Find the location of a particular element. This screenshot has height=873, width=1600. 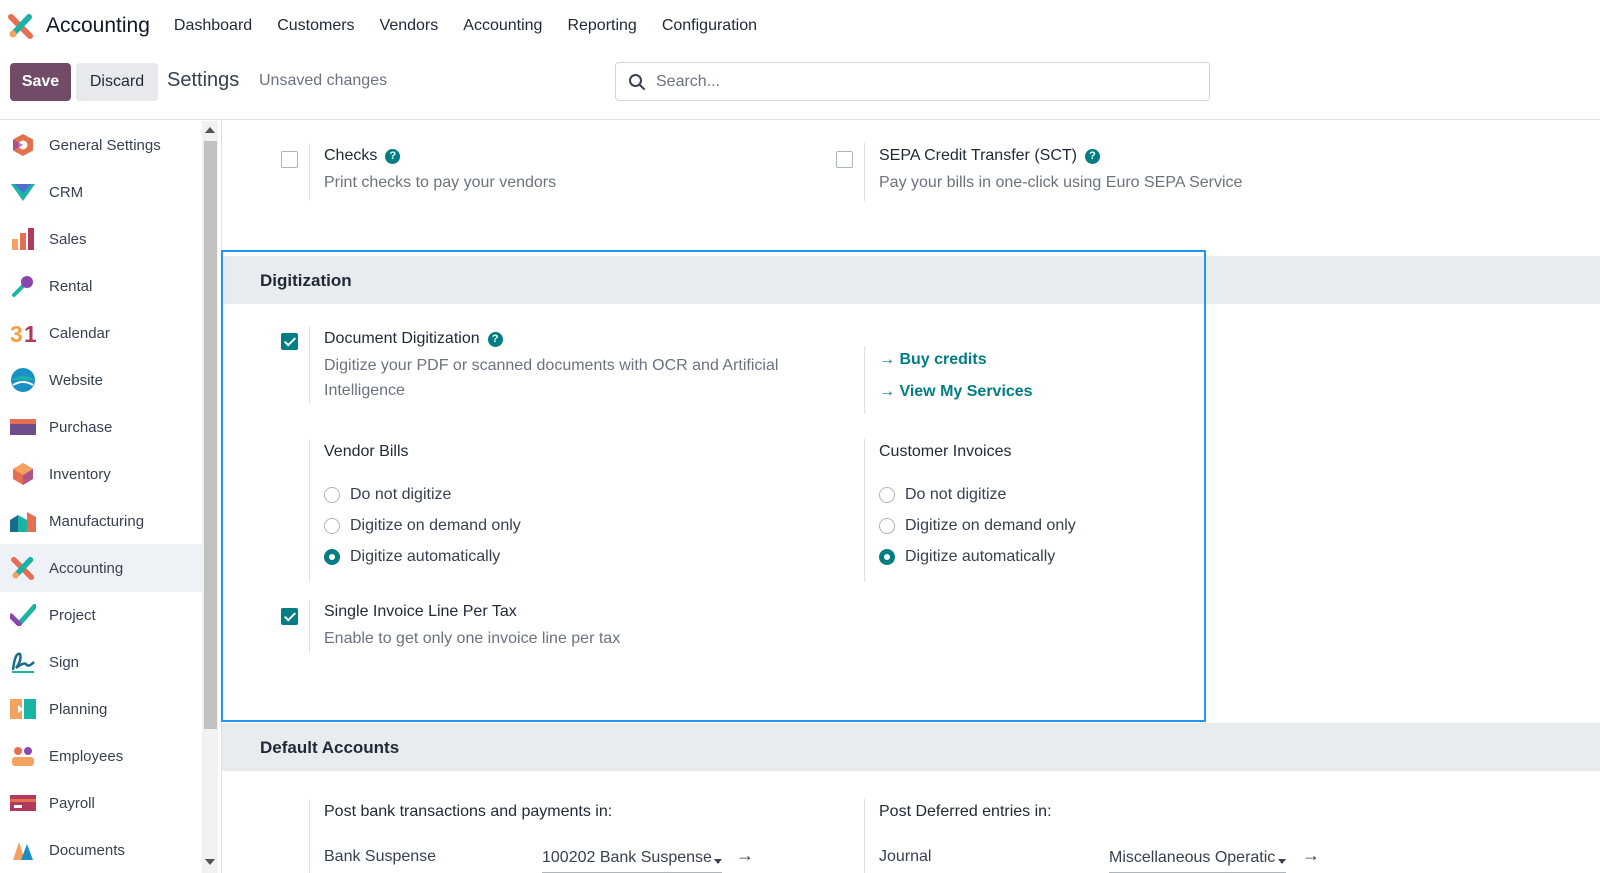

bank-suspense-label: Bank Suspense is located at coordinates (380, 856).